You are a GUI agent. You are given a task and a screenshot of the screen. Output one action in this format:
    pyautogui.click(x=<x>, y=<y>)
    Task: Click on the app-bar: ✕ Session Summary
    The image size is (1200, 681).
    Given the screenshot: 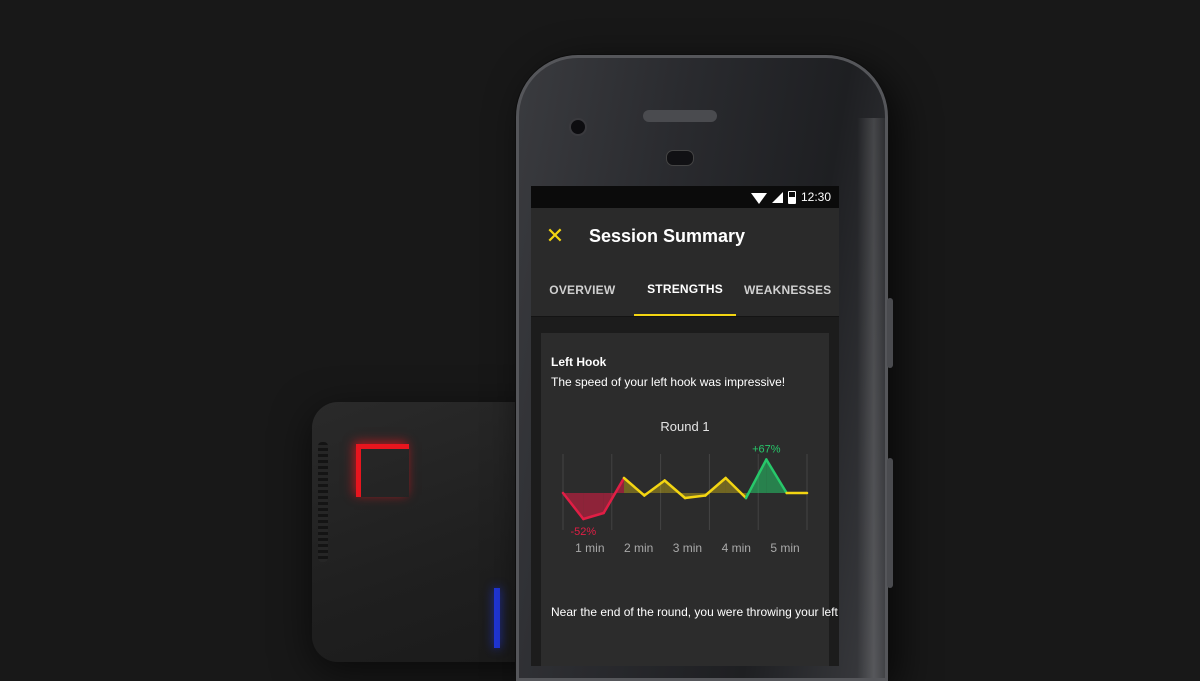 What is the action you would take?
    pyautogui.click(x=685, y=236)
    